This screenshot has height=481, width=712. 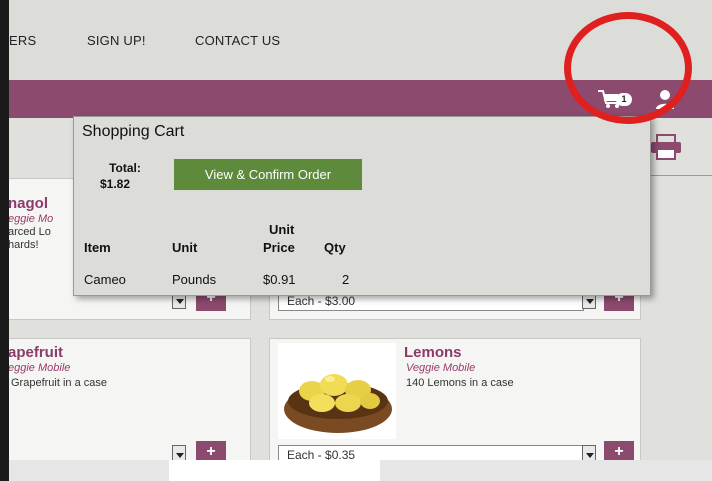 I want to click on lemons-image, so click(x=337, y=391).